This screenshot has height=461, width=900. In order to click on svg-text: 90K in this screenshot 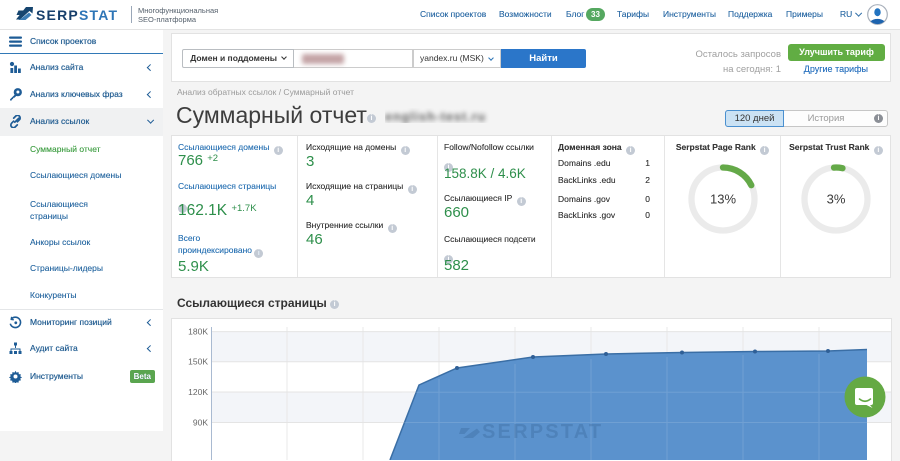, I will do `click(200, 423)`.